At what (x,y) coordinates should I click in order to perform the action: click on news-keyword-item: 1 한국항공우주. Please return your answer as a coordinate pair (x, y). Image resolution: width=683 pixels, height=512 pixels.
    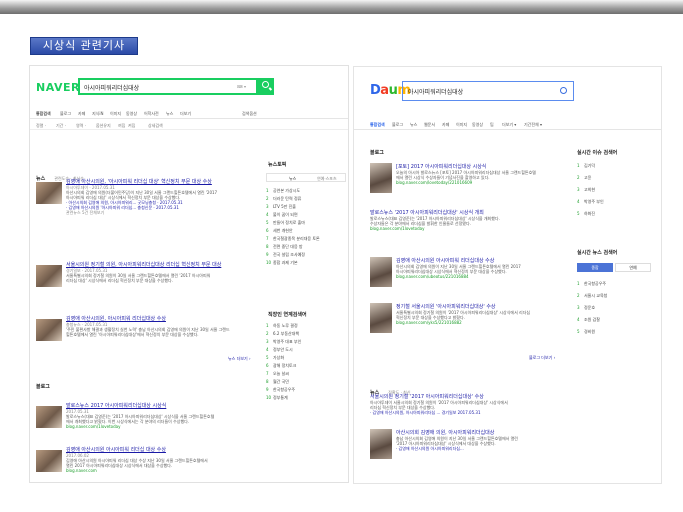
    Looking at the image, I should click on (591, 284).